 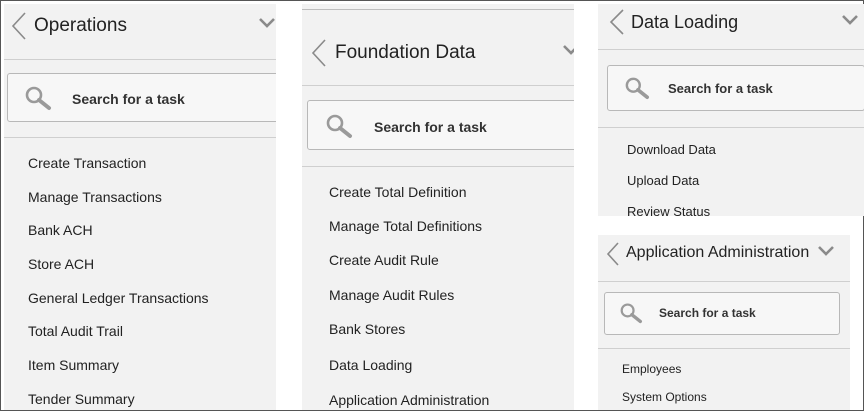 I want to click on list-item: Application Administration, so click(x=409, y=400).